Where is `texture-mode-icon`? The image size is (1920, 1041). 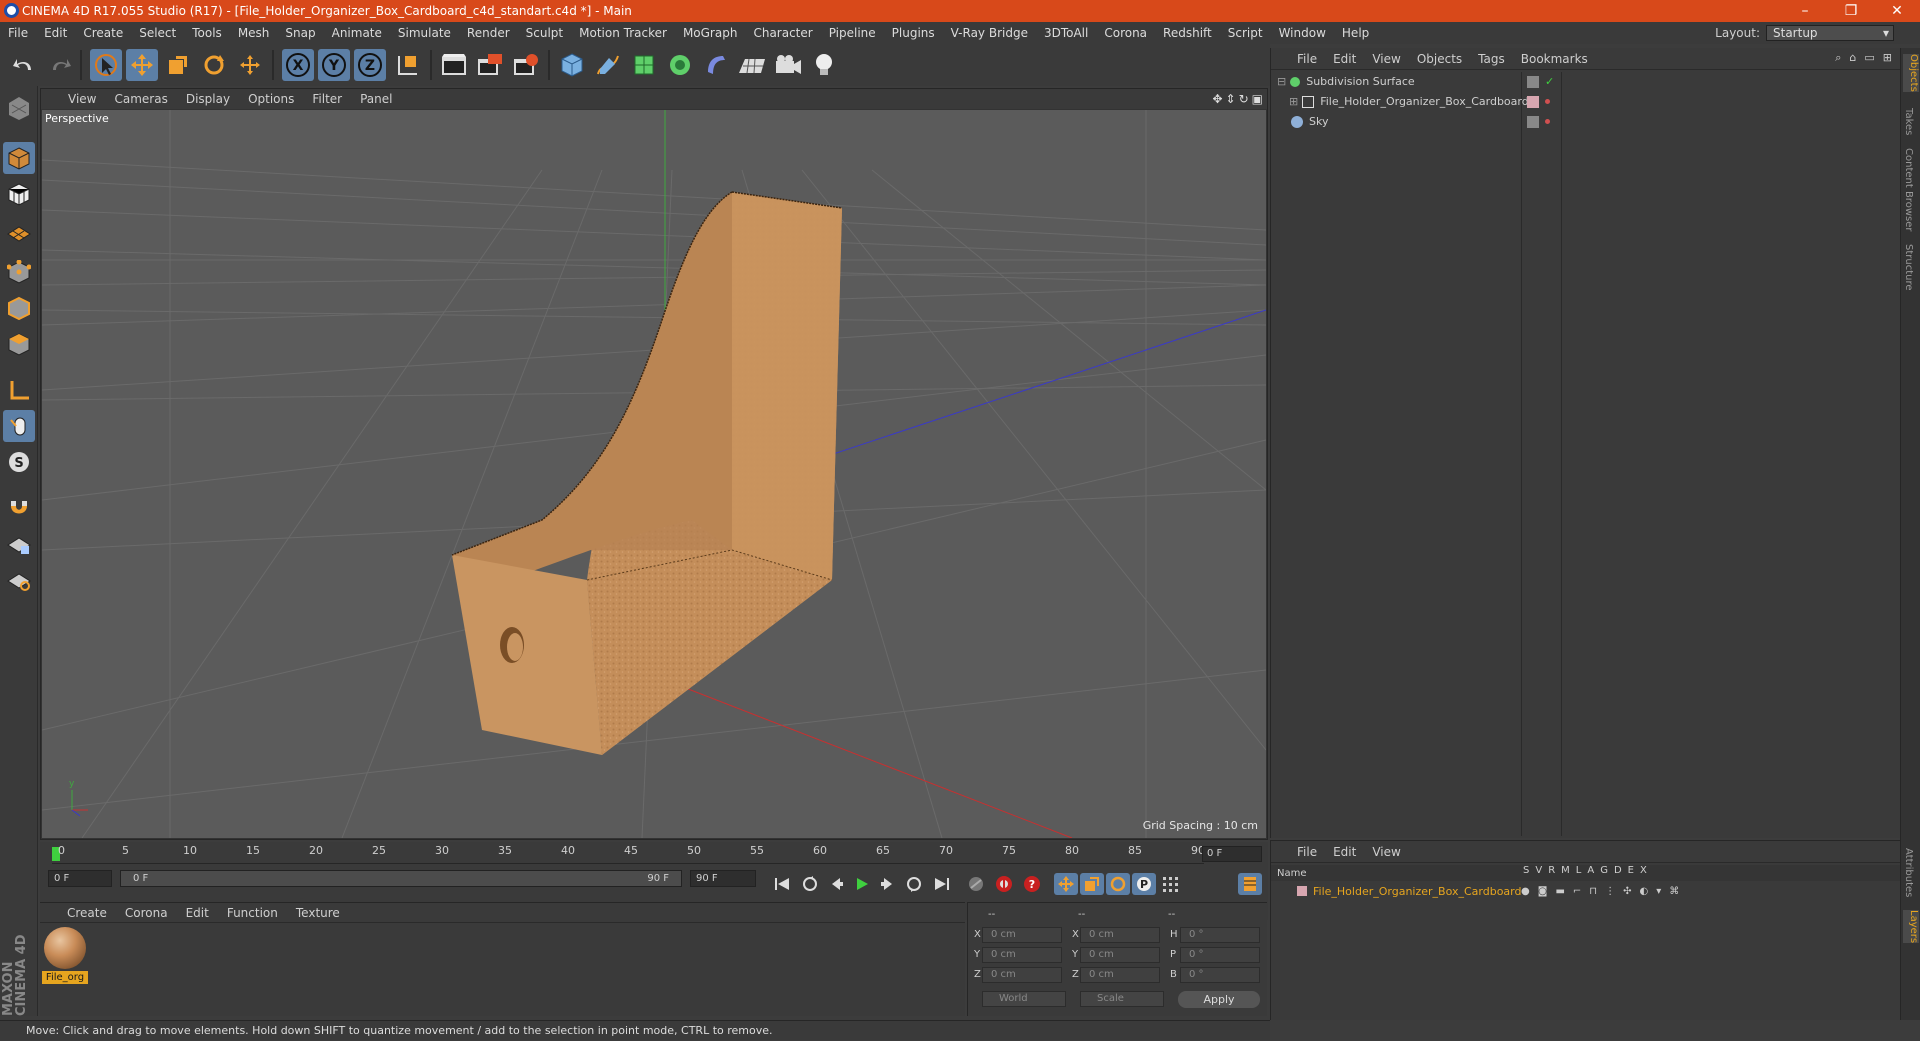
texture-mode-icon is located at coordinates (19, 194).